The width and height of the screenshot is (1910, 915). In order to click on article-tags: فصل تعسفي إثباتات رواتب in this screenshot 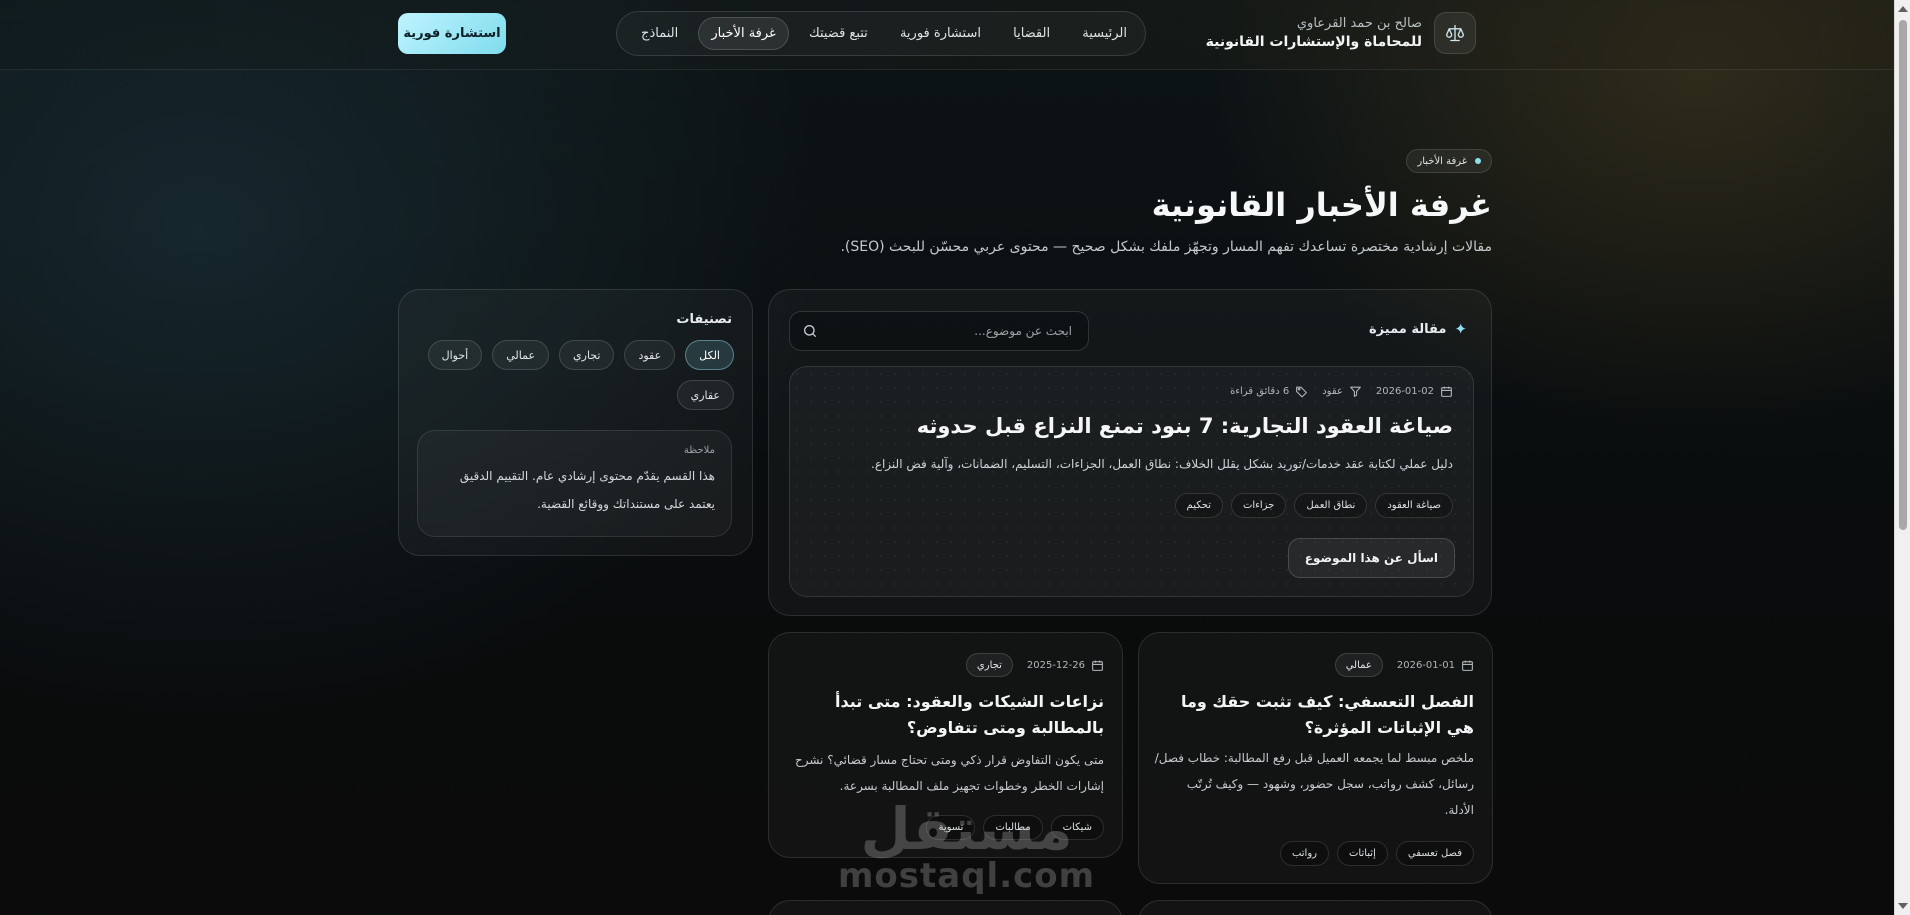, I will do `click(1376, 853)`.